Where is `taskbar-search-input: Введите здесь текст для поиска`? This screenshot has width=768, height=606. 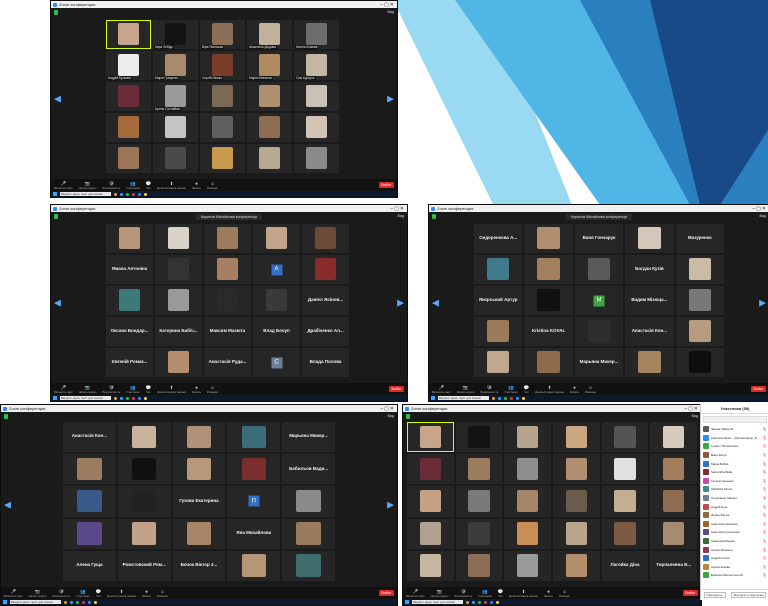 taskbar-search-input: Введите здесь текст для поиска is located at coordinates (463, 398).